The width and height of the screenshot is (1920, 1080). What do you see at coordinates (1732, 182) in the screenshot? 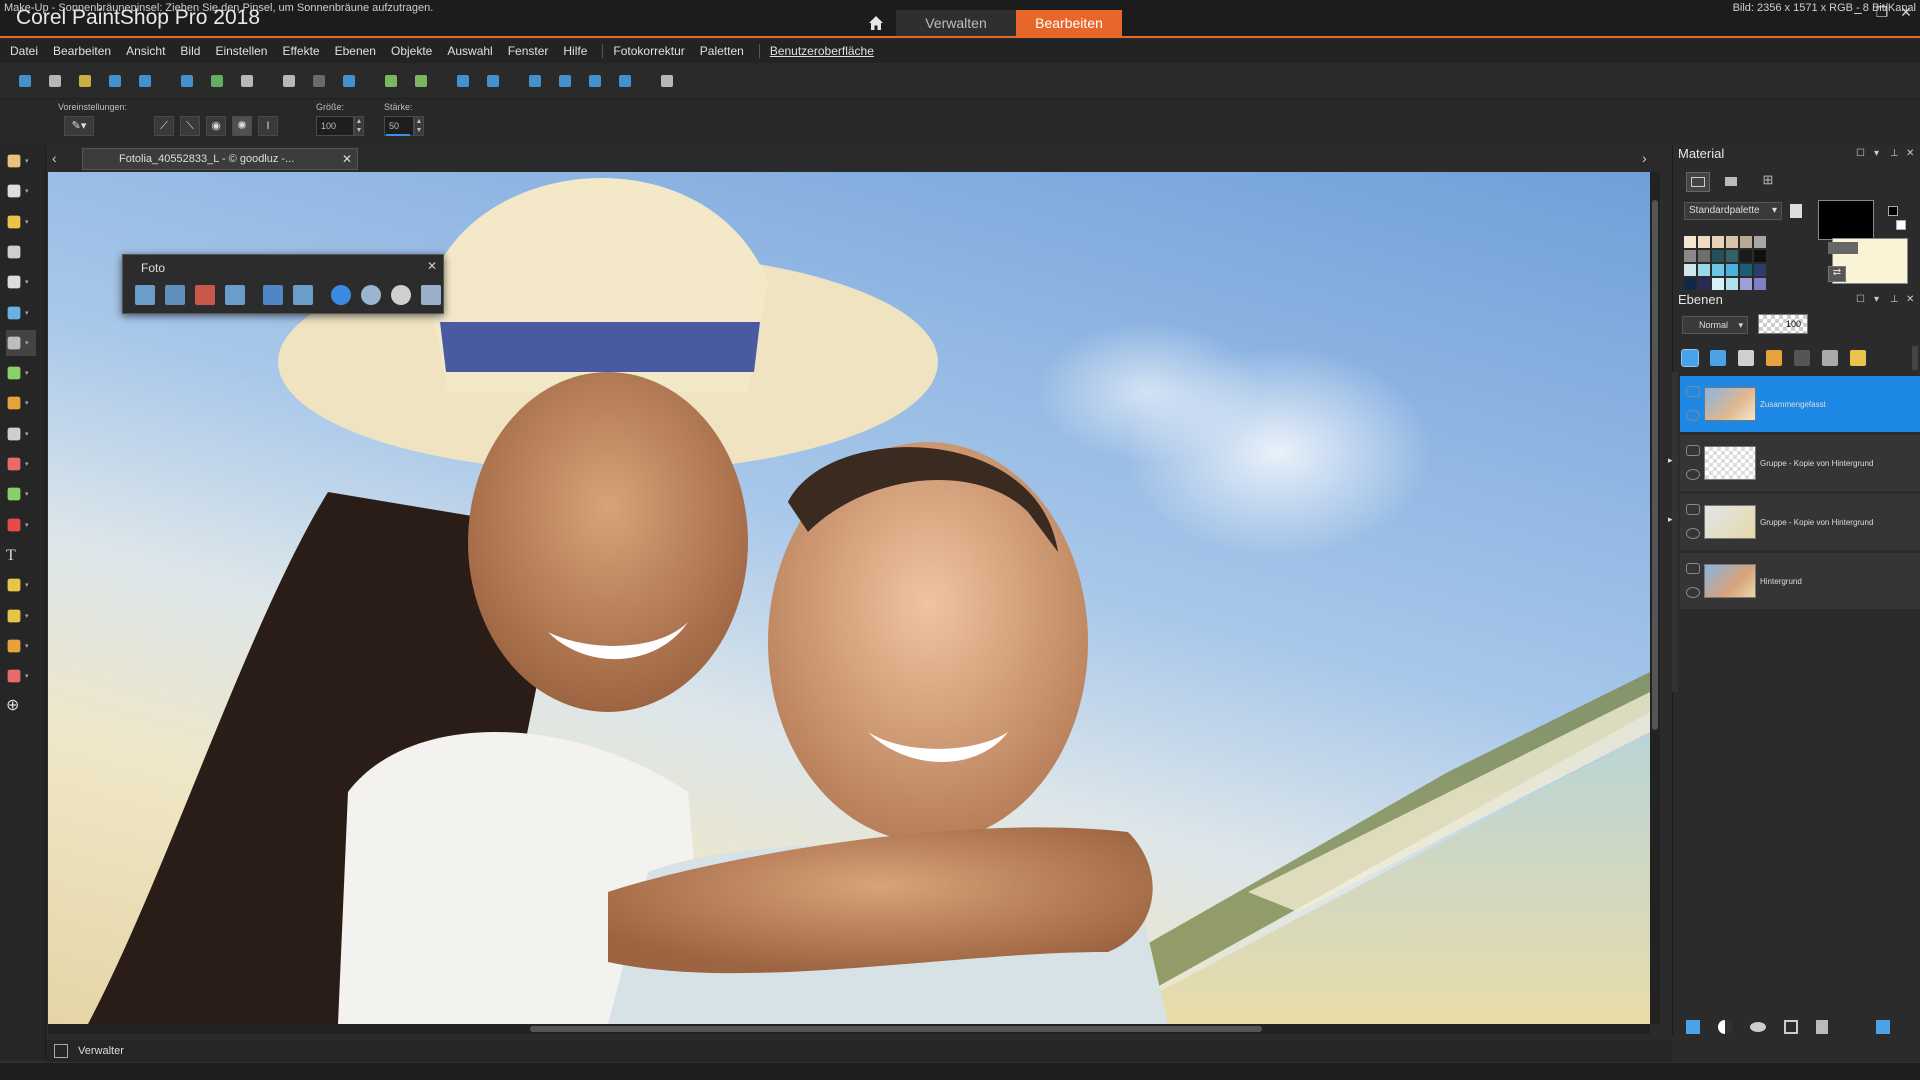
I see `frame-view-button` at bounding box center [1732, 182].